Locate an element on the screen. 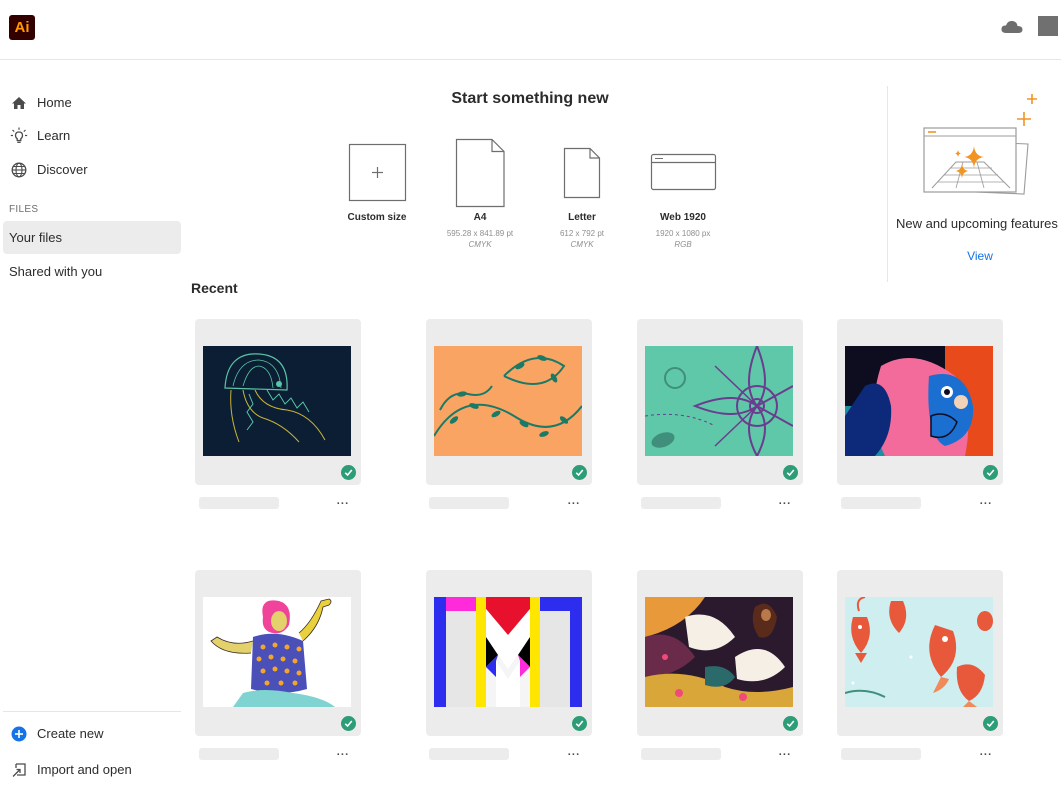 The height and width of the screenshot is (787, 1061). sidebar-item-discover: Discover is located at coordinates (92, 169).